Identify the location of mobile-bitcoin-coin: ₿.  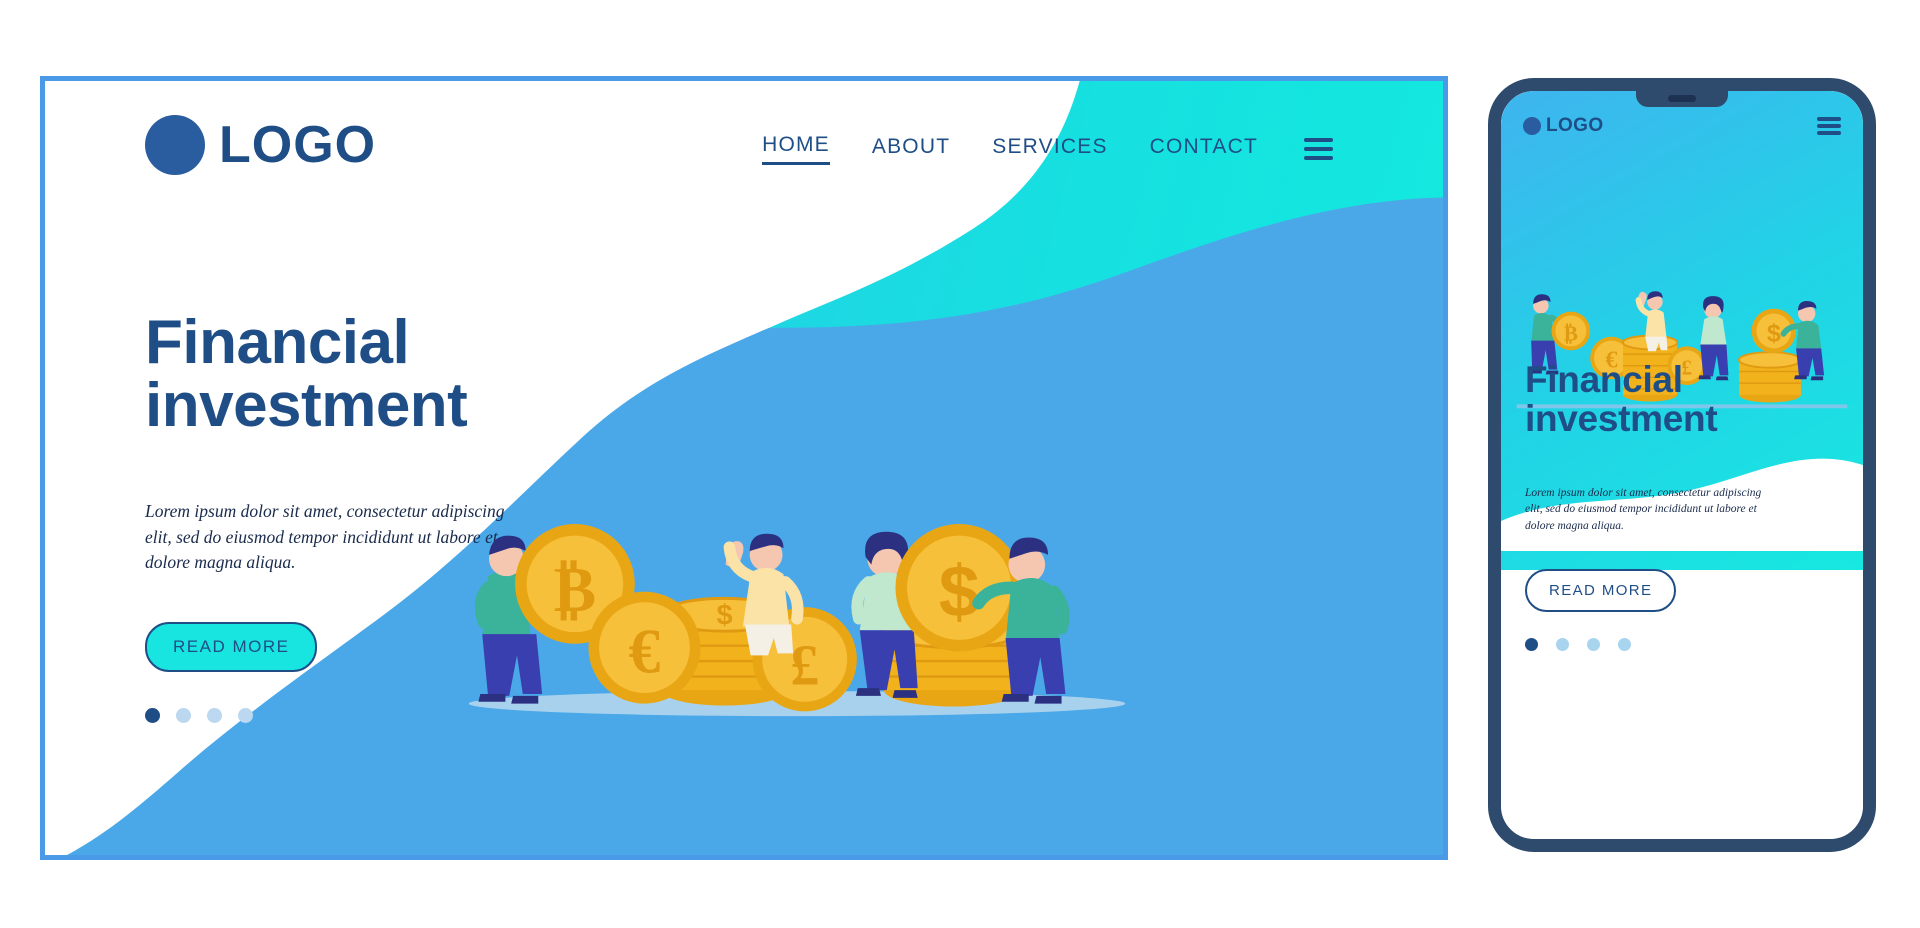
(1571, 331).